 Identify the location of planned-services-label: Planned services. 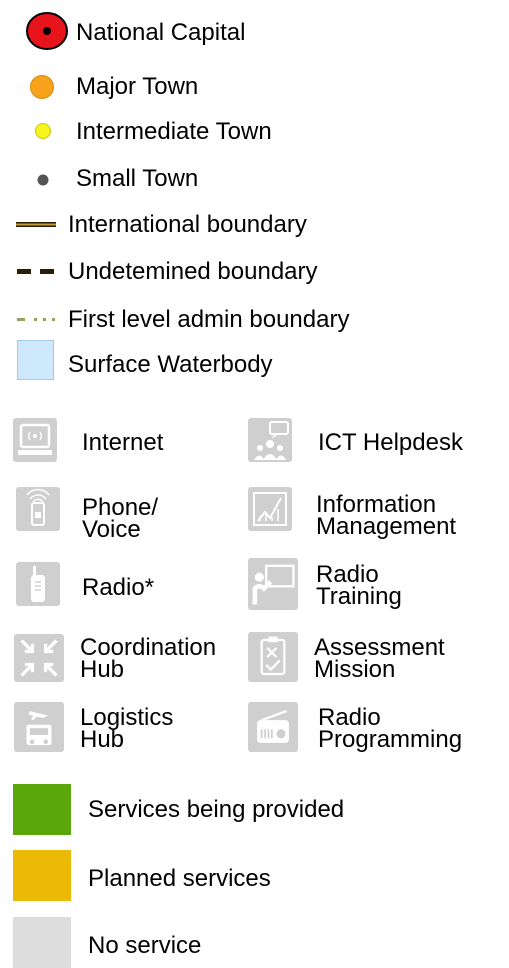
(179, 878).